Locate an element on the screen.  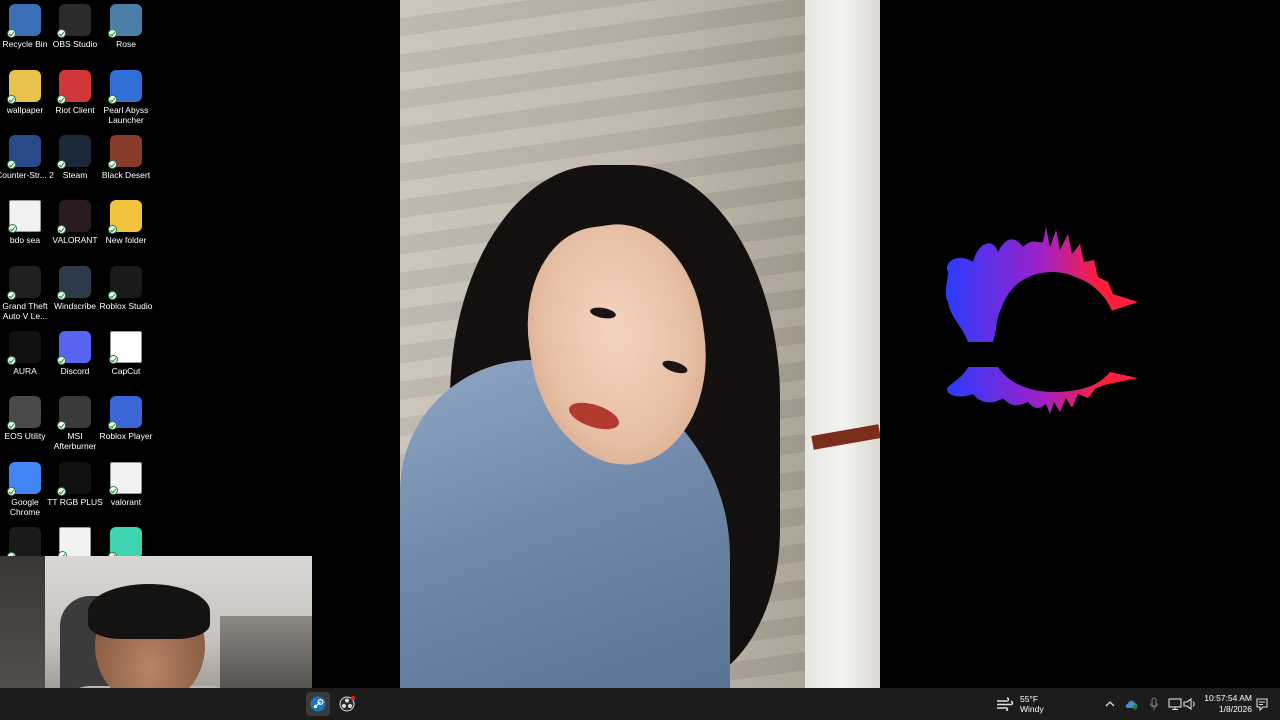
desktop-icon-black-desert: Black Desert is located at coordinates (126, 157).